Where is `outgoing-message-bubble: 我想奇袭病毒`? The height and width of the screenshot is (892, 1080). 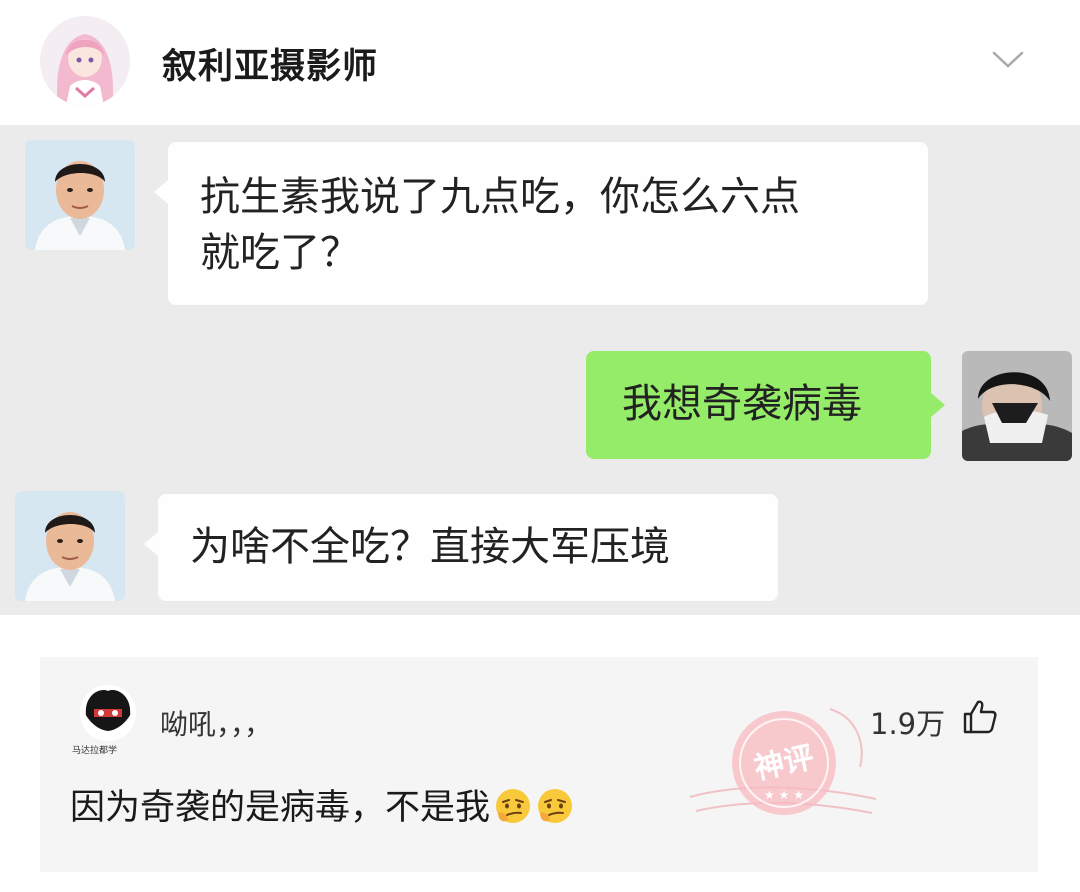 outgoing-message-bubble: 我想奇袭病毒 is located at coordinates (765, 405).